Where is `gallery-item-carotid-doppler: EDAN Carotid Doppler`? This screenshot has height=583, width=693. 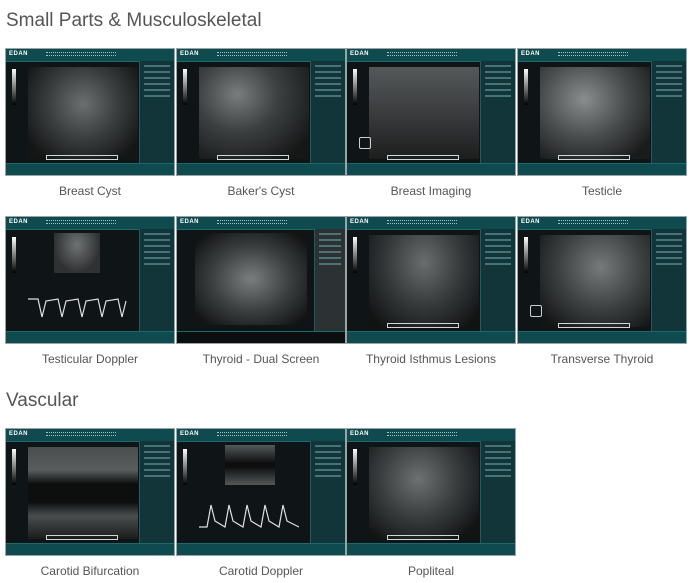 gallery-item-carotid-doppler: EDAN Carotid Doppler is located at coordinates (261, 503).